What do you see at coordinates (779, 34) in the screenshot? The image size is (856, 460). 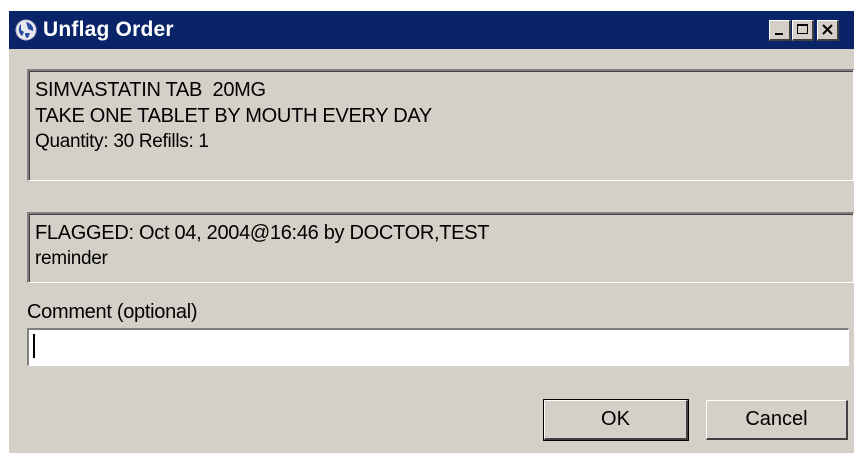 I see `minimize-icon` at bounding box center [779, 34].